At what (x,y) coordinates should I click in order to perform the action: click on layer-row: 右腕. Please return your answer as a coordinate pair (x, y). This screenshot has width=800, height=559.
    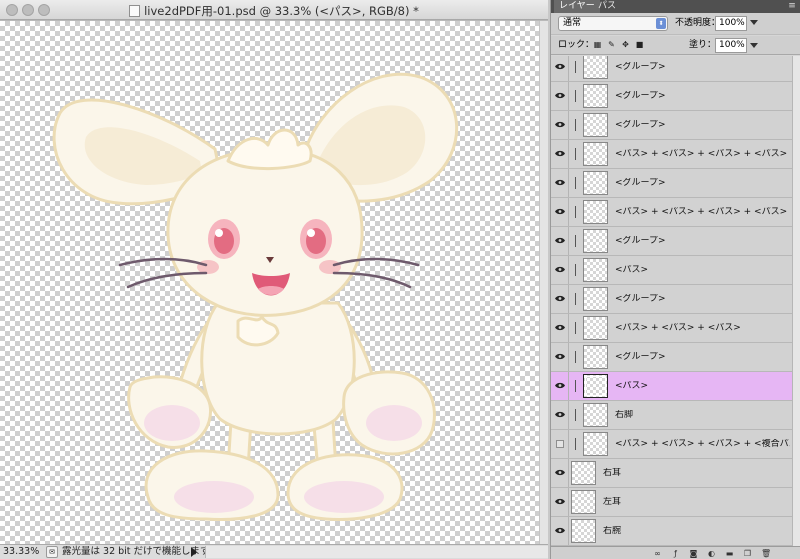
    Looking at the image, I should click on (671, 531).